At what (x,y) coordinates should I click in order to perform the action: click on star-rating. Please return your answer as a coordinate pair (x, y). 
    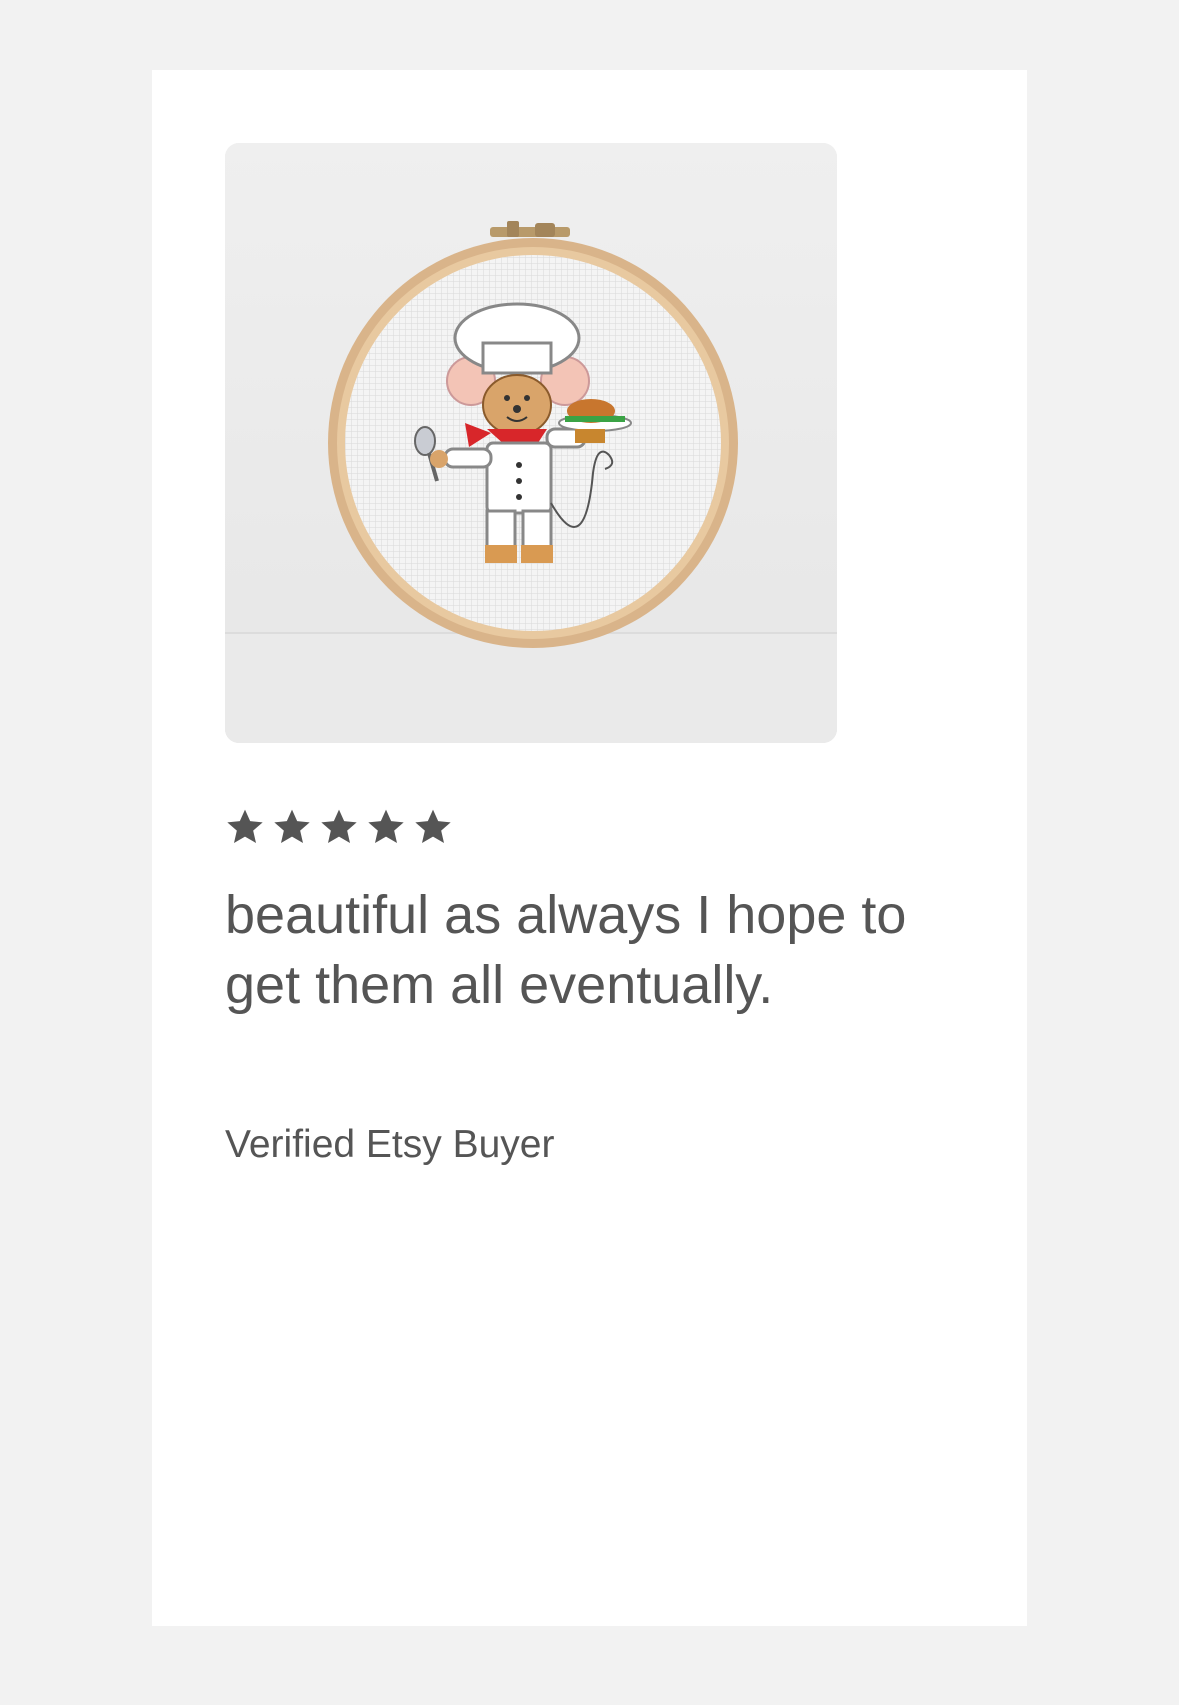
    Looking at the image, I should click on (342, 830).